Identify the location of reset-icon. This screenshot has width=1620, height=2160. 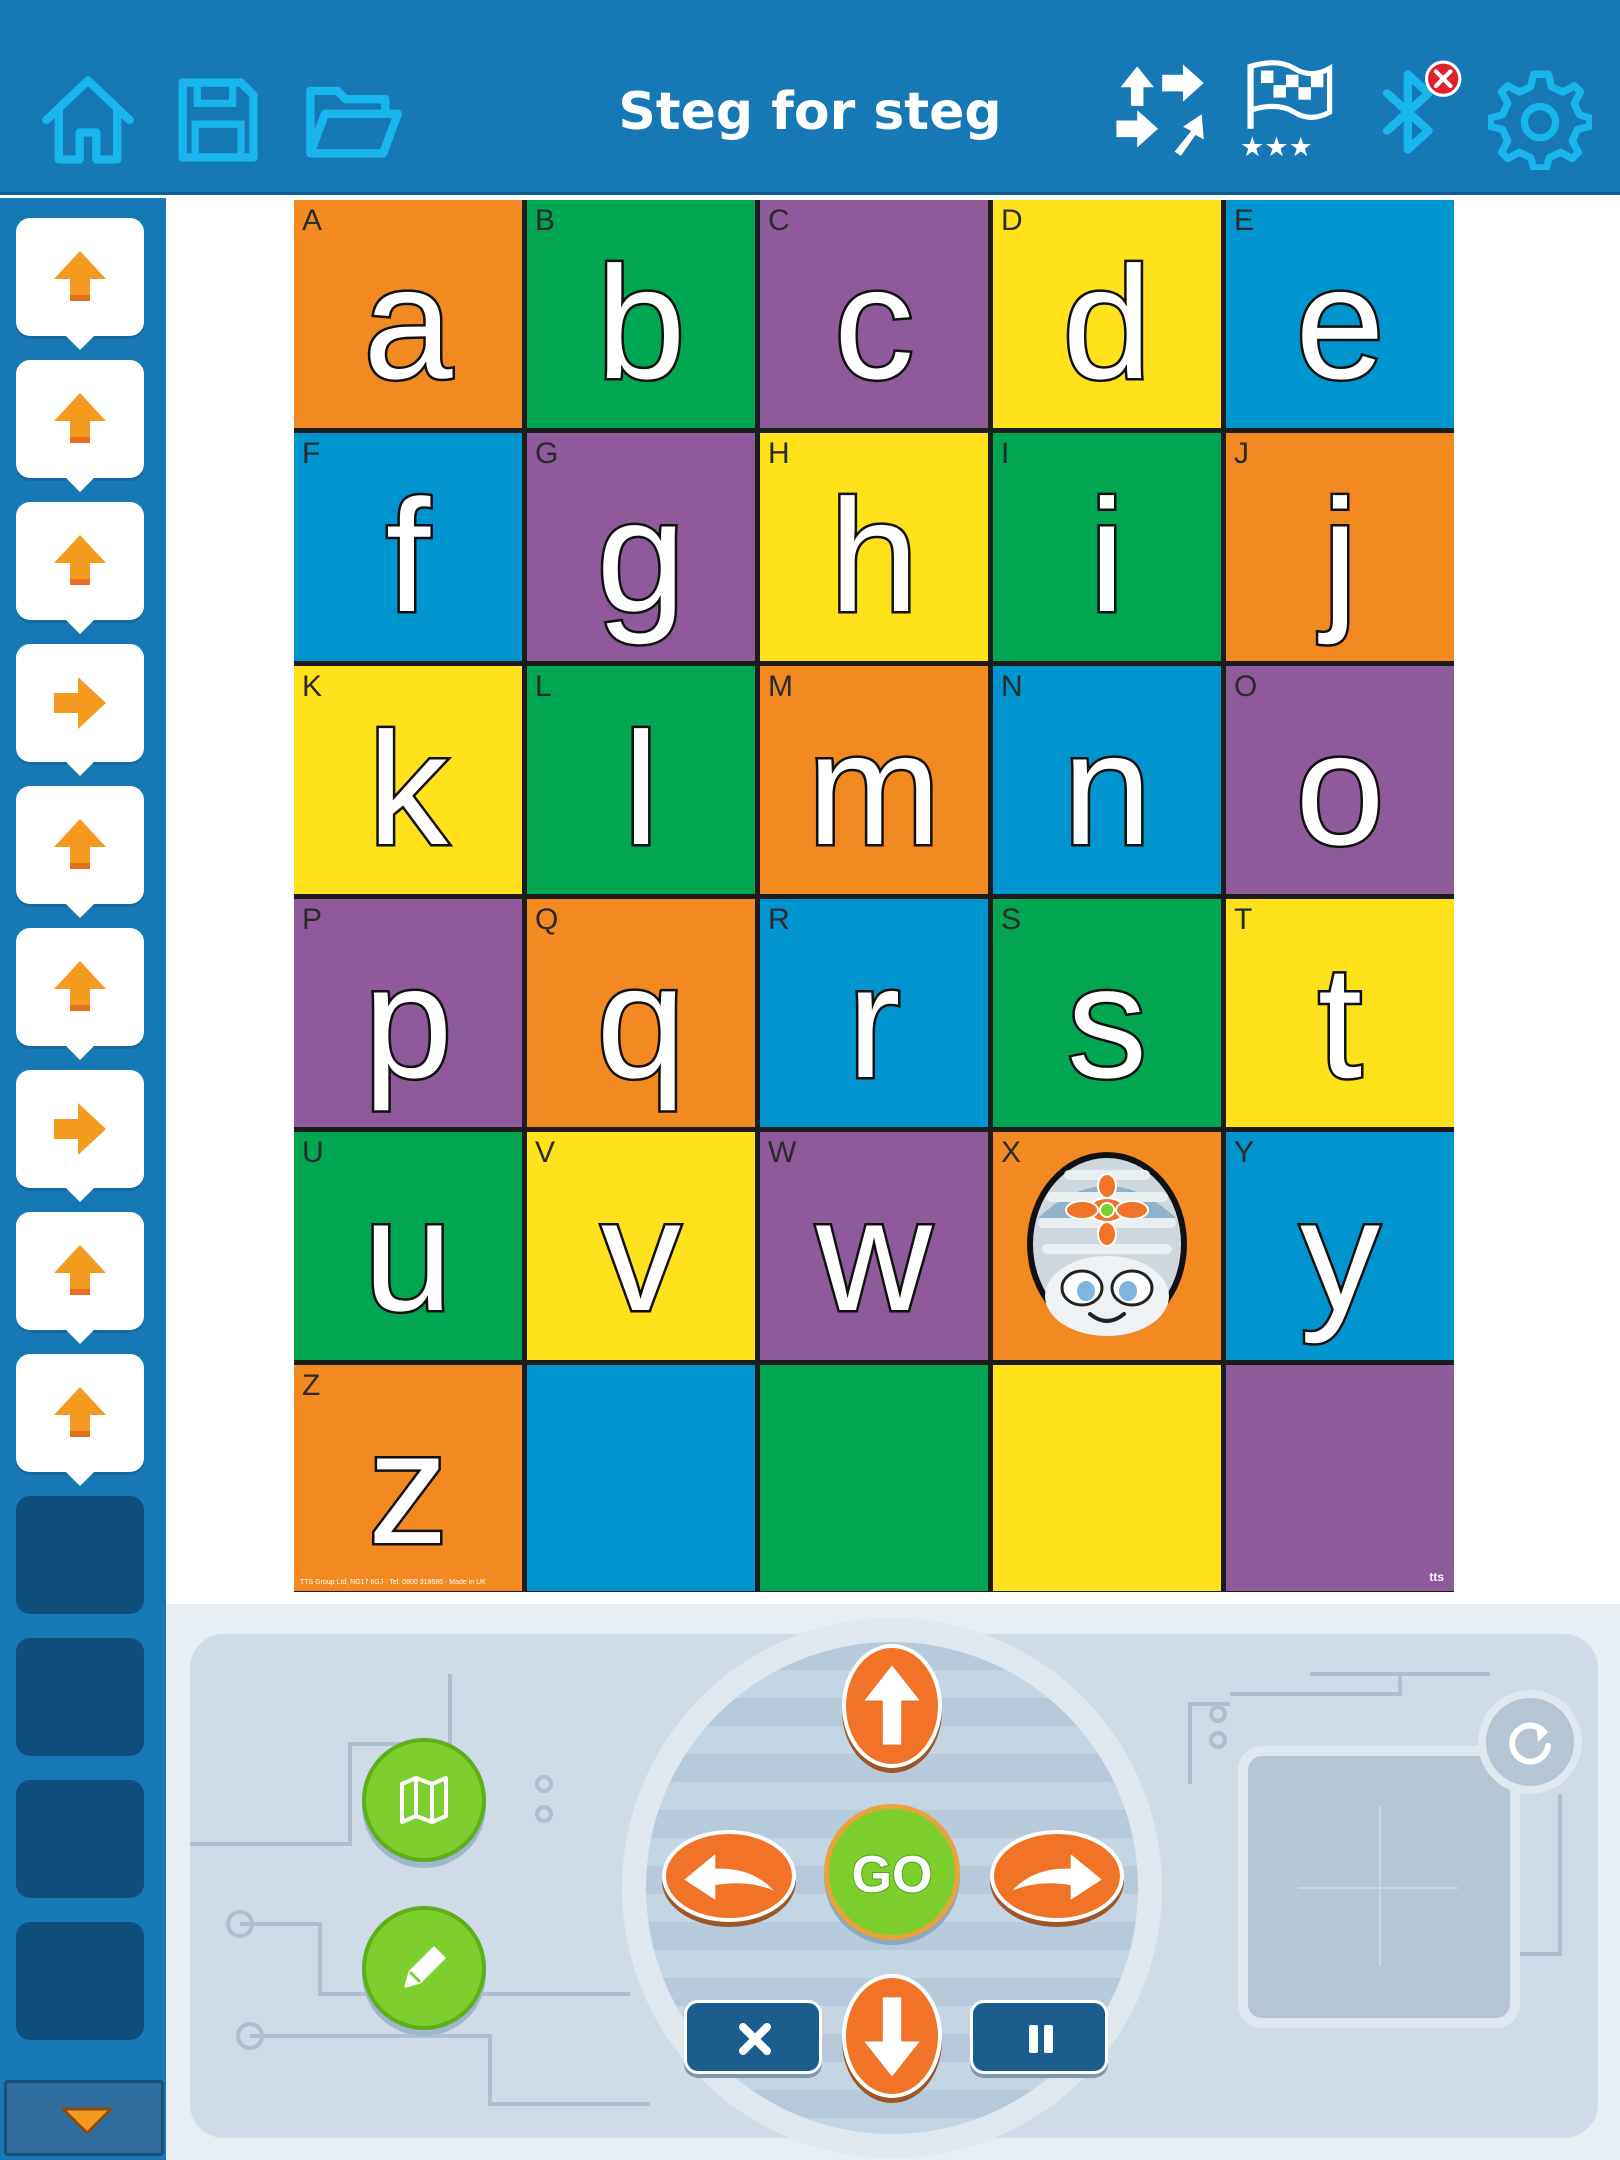
(1530, 1743).